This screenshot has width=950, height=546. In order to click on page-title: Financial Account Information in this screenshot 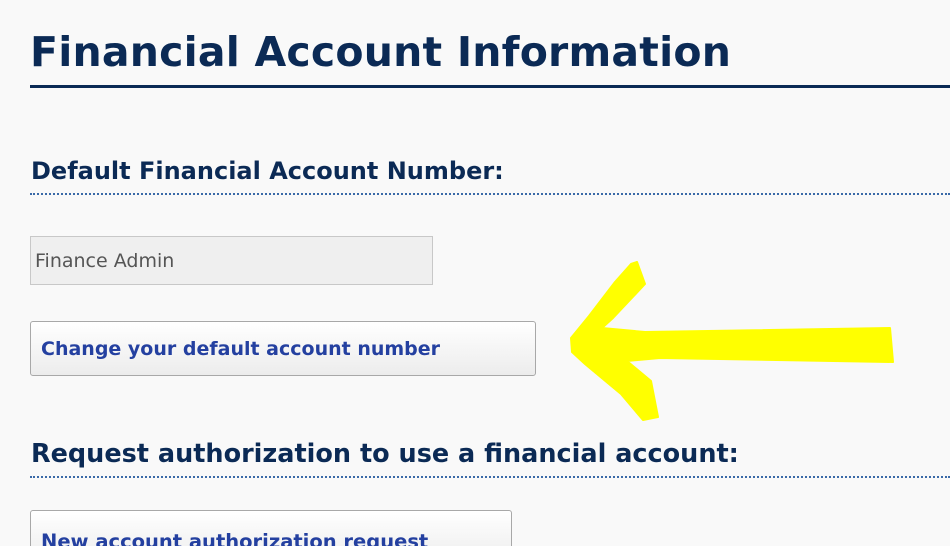, I will do `click(381, 52)`.